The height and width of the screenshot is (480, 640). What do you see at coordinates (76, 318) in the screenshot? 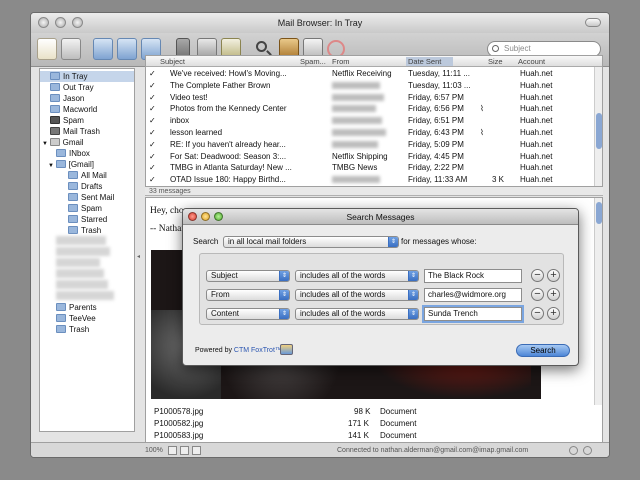
I see `sidebar-item-teevee: TeeVee` at bounding box center [76, 318].